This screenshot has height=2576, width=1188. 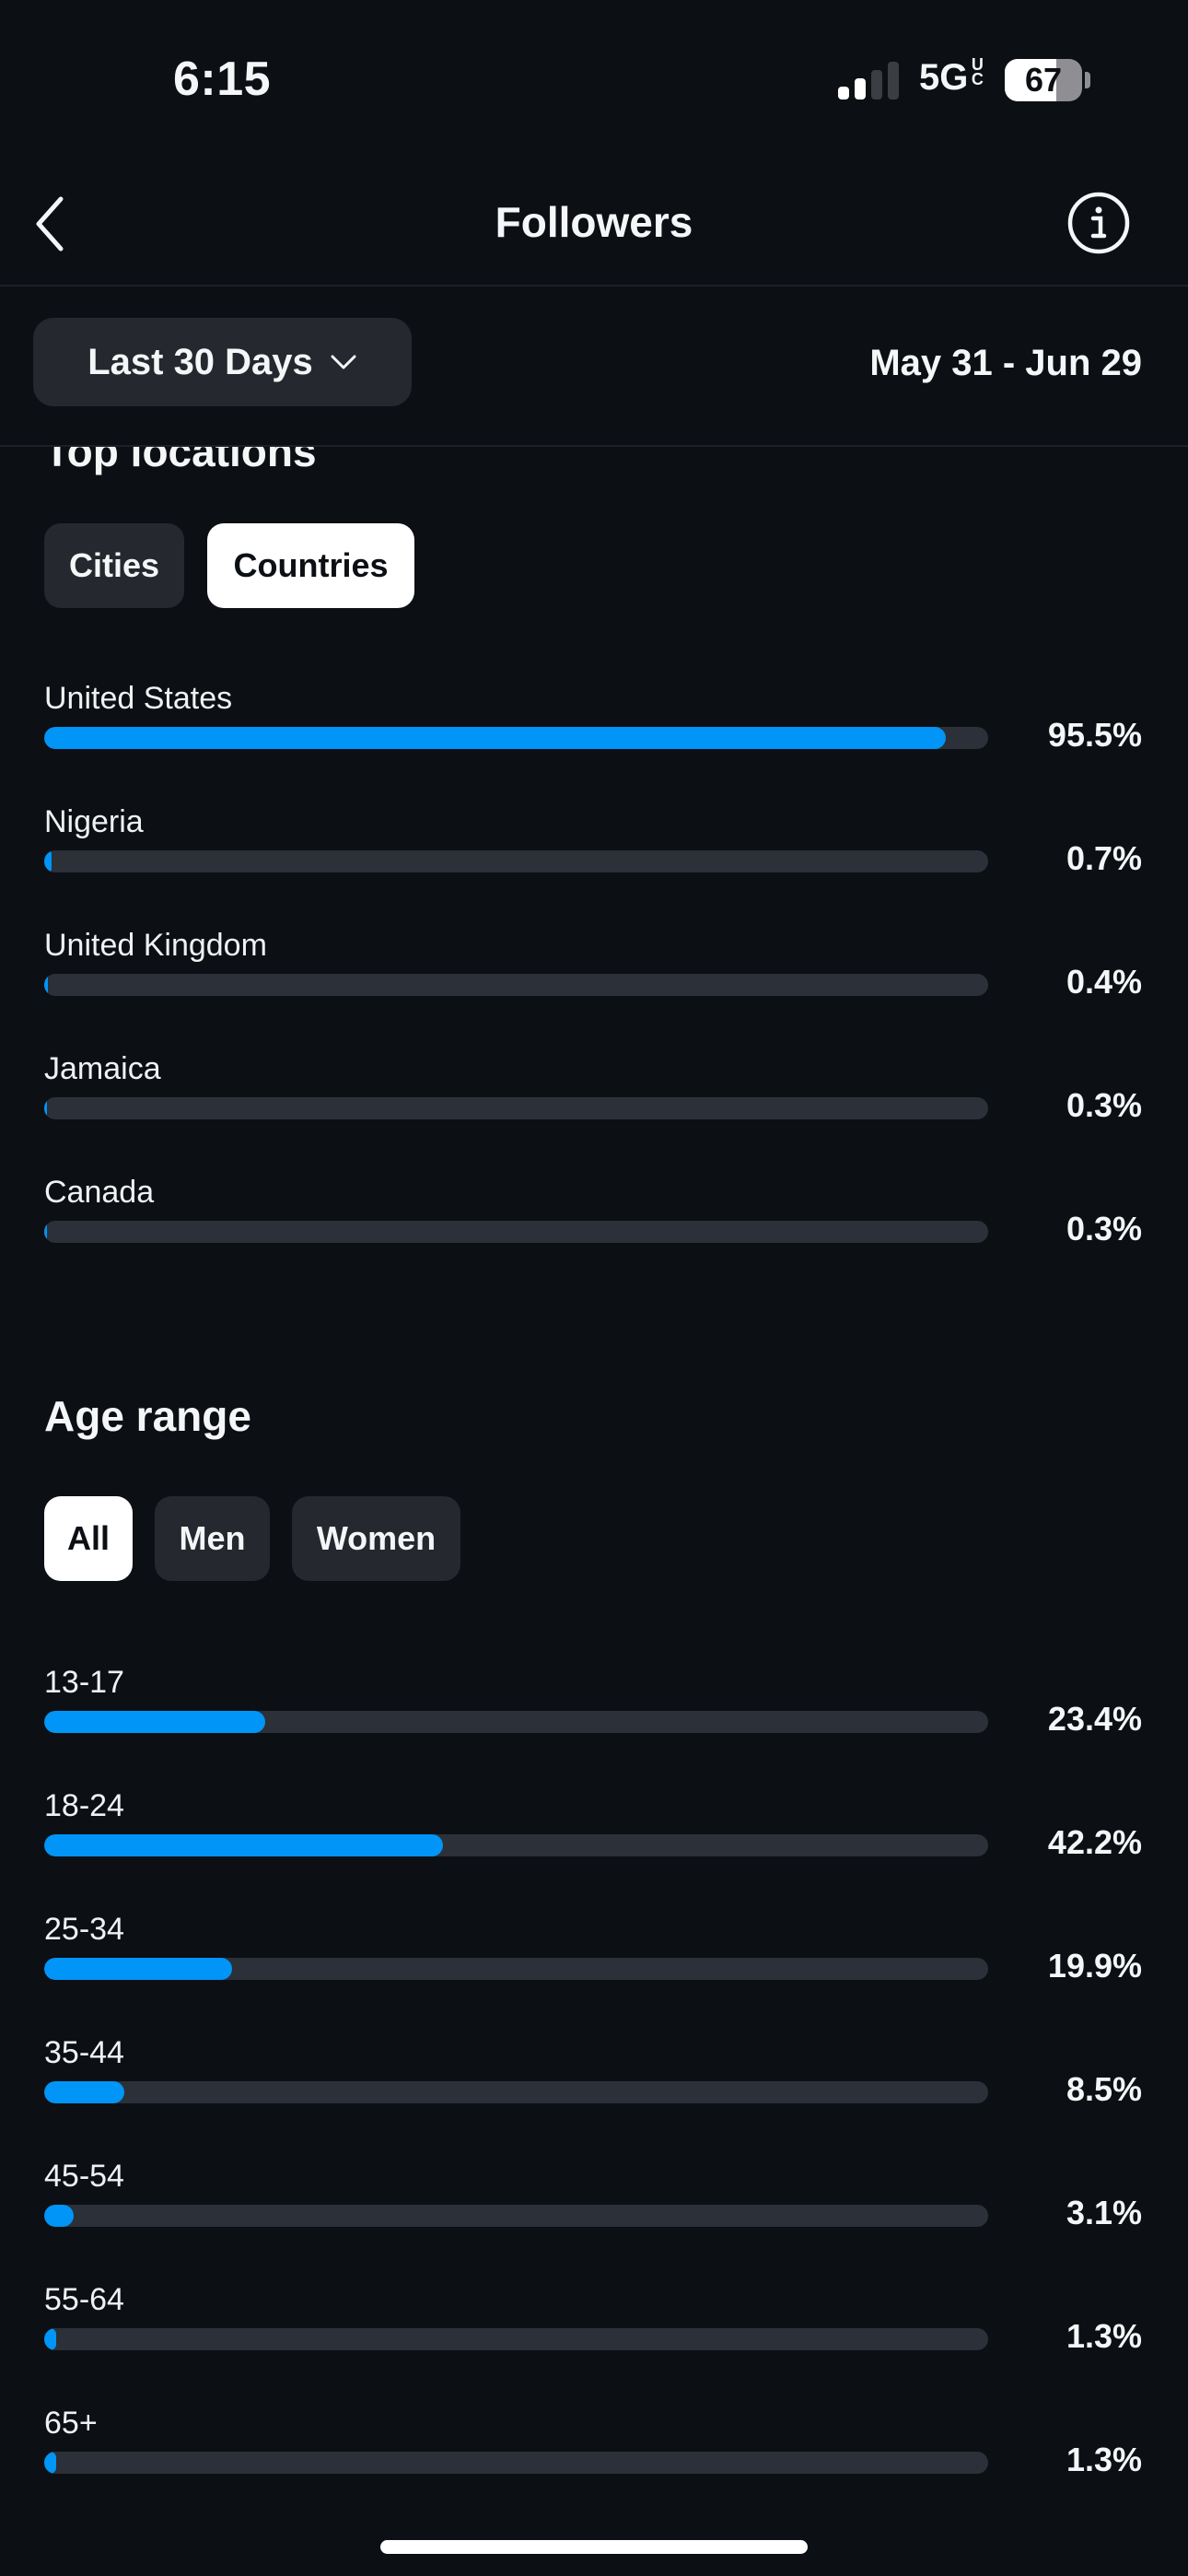 I want to click on tab-men: Men, so click(x=212, y=1538).